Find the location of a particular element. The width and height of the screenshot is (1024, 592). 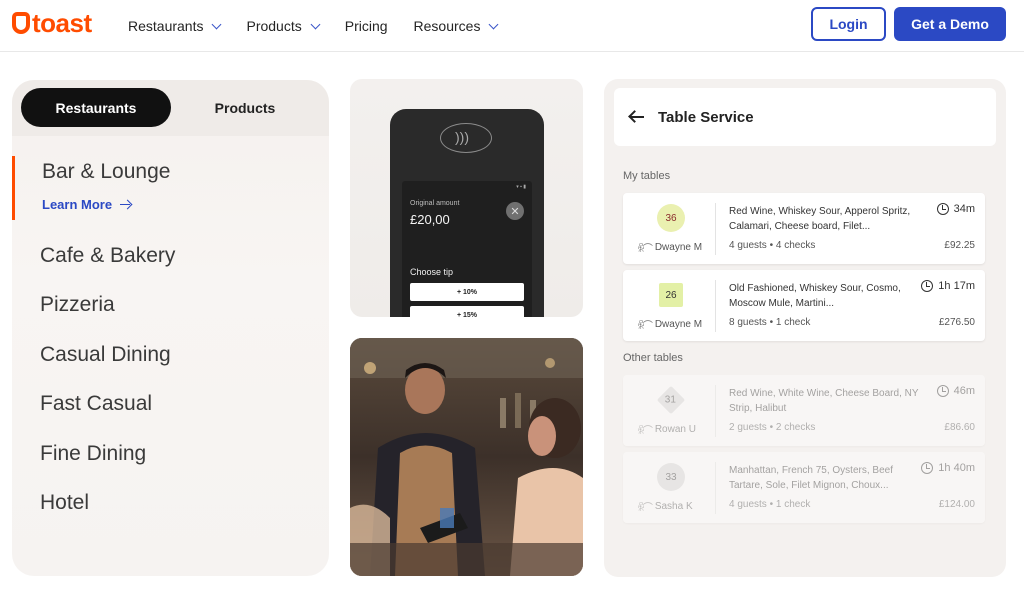

bartender-photo is located at coordinates (466, 457).